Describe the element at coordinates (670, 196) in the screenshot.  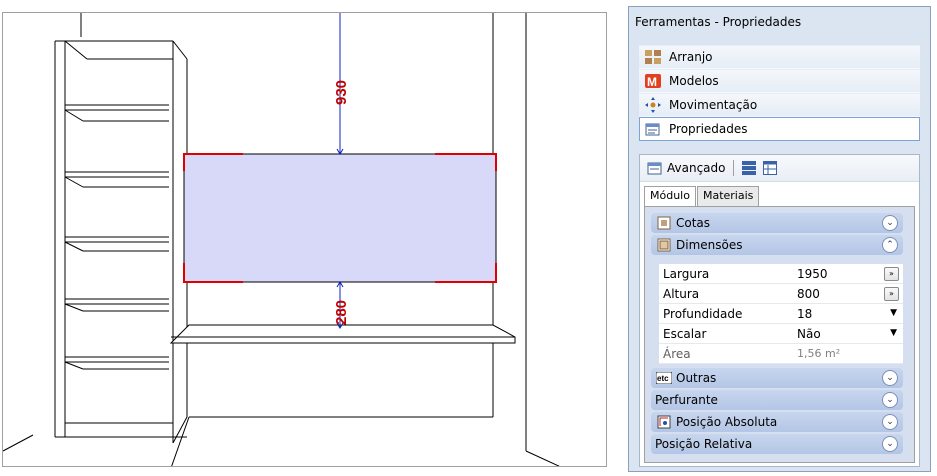
I see `tab-modulo: Módulo` at that location.